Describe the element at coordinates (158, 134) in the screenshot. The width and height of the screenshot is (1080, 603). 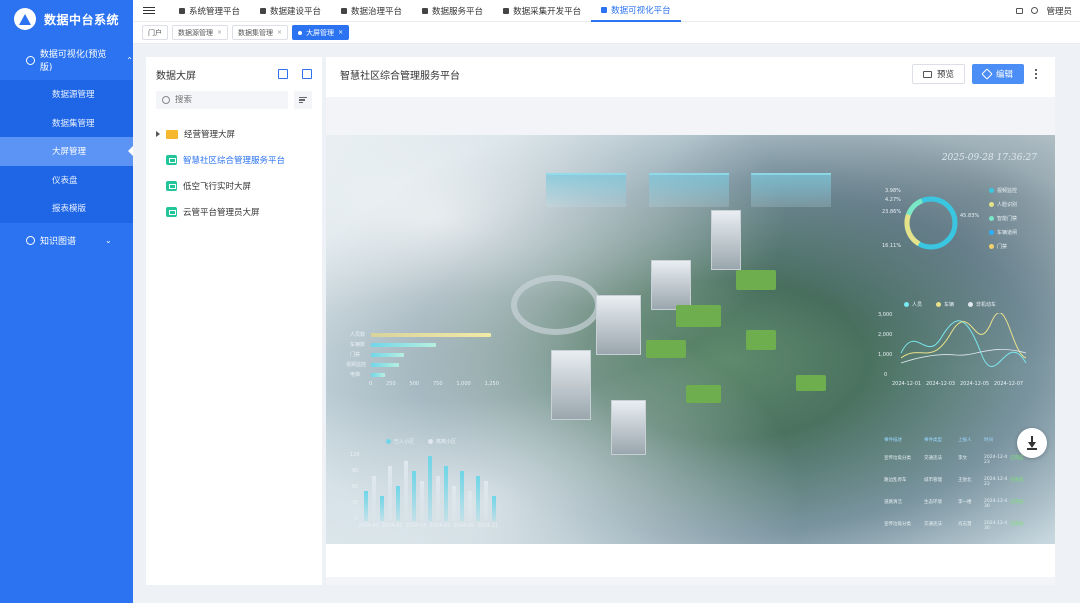
I see `caret-right-icon` at that location.